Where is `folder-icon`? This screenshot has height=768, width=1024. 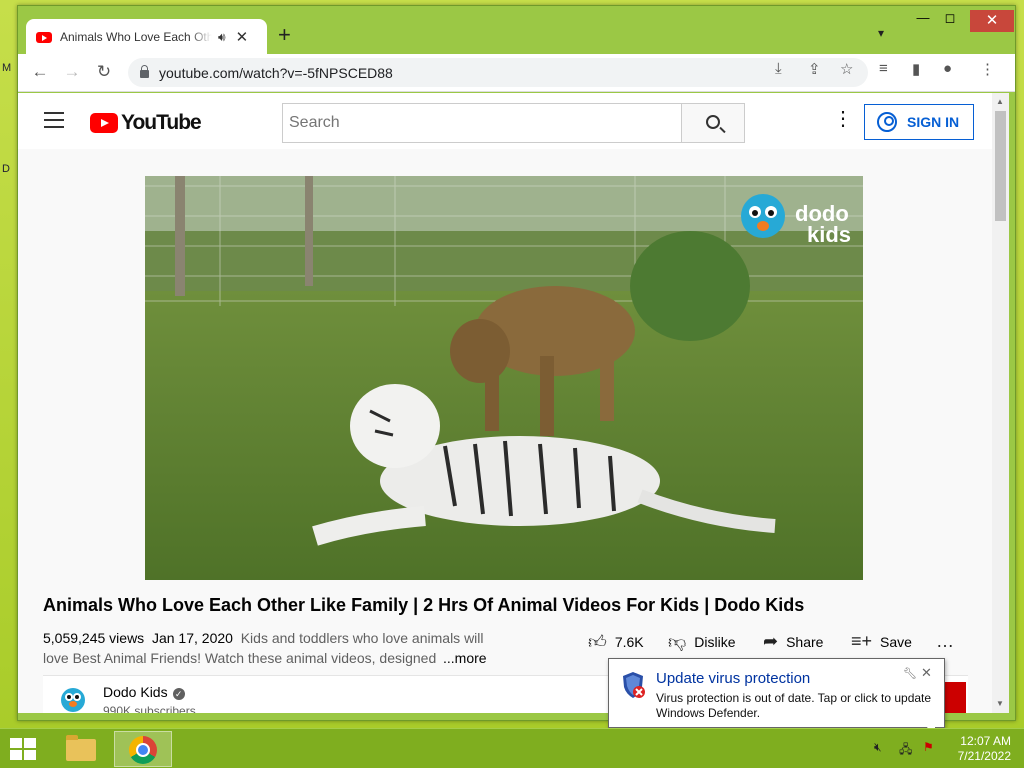 folder-icon is located at coordinates (81, 748).